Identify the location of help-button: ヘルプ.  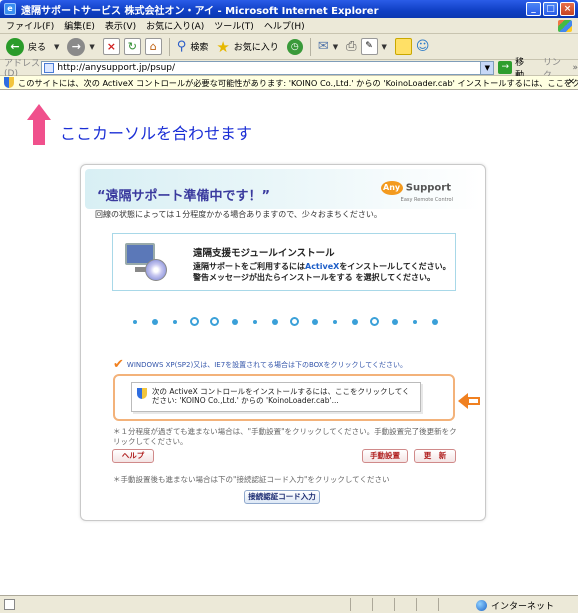
(133, 456).